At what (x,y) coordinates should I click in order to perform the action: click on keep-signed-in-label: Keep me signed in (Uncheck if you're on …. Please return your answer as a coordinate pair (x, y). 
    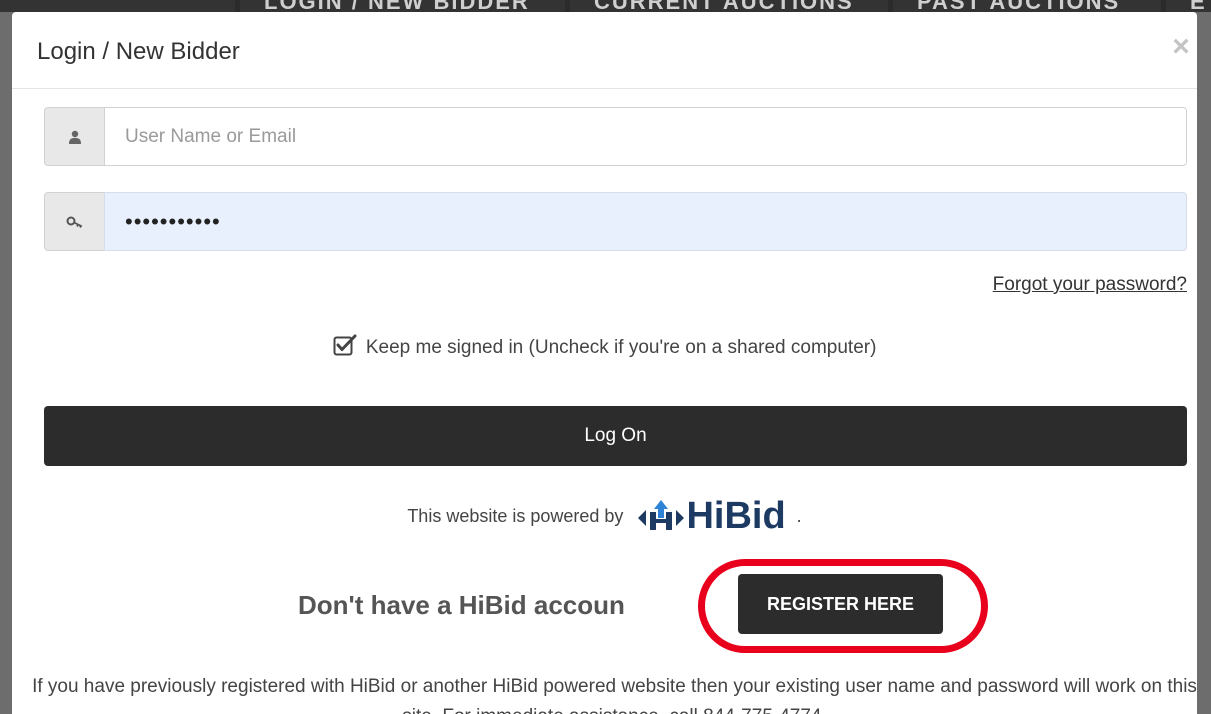
    Looking at the image, I should click on (621, 347).